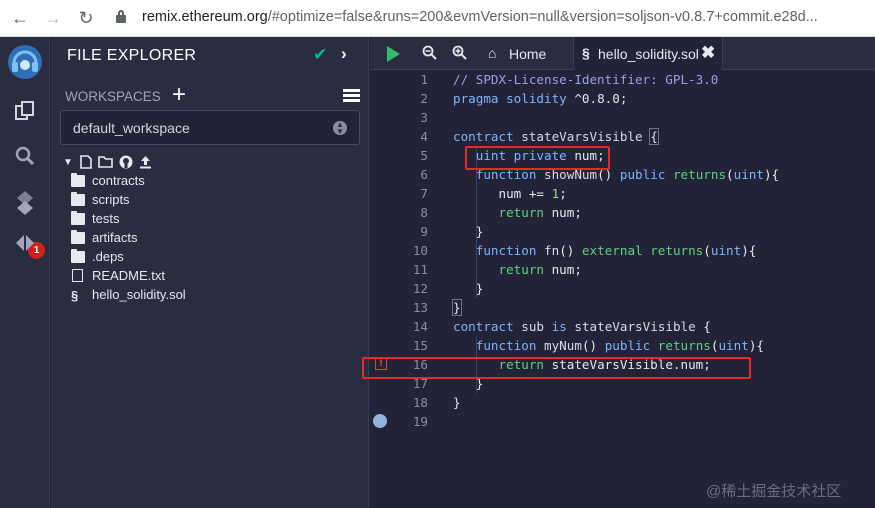  Describe the element at coordinates (145, 164) in the screenshot. I see `upload-icon` at that location.